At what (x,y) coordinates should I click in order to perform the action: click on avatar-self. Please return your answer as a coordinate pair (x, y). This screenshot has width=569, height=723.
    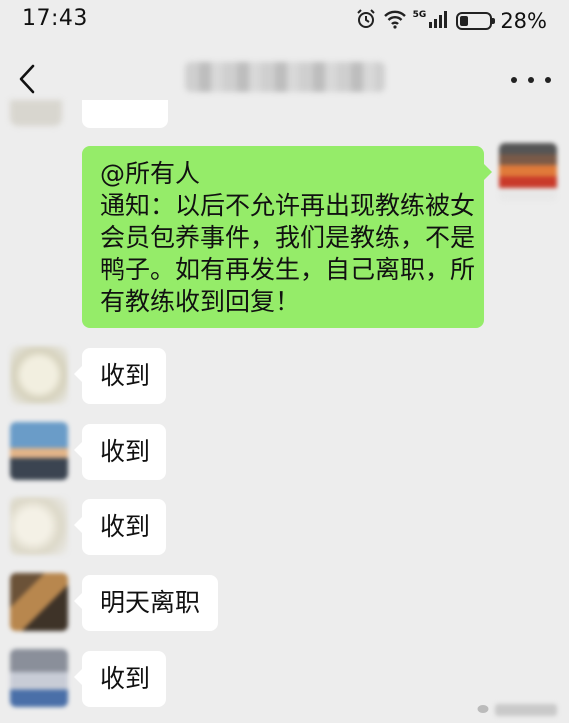
    Looking at the image, I should click on (528, 172).